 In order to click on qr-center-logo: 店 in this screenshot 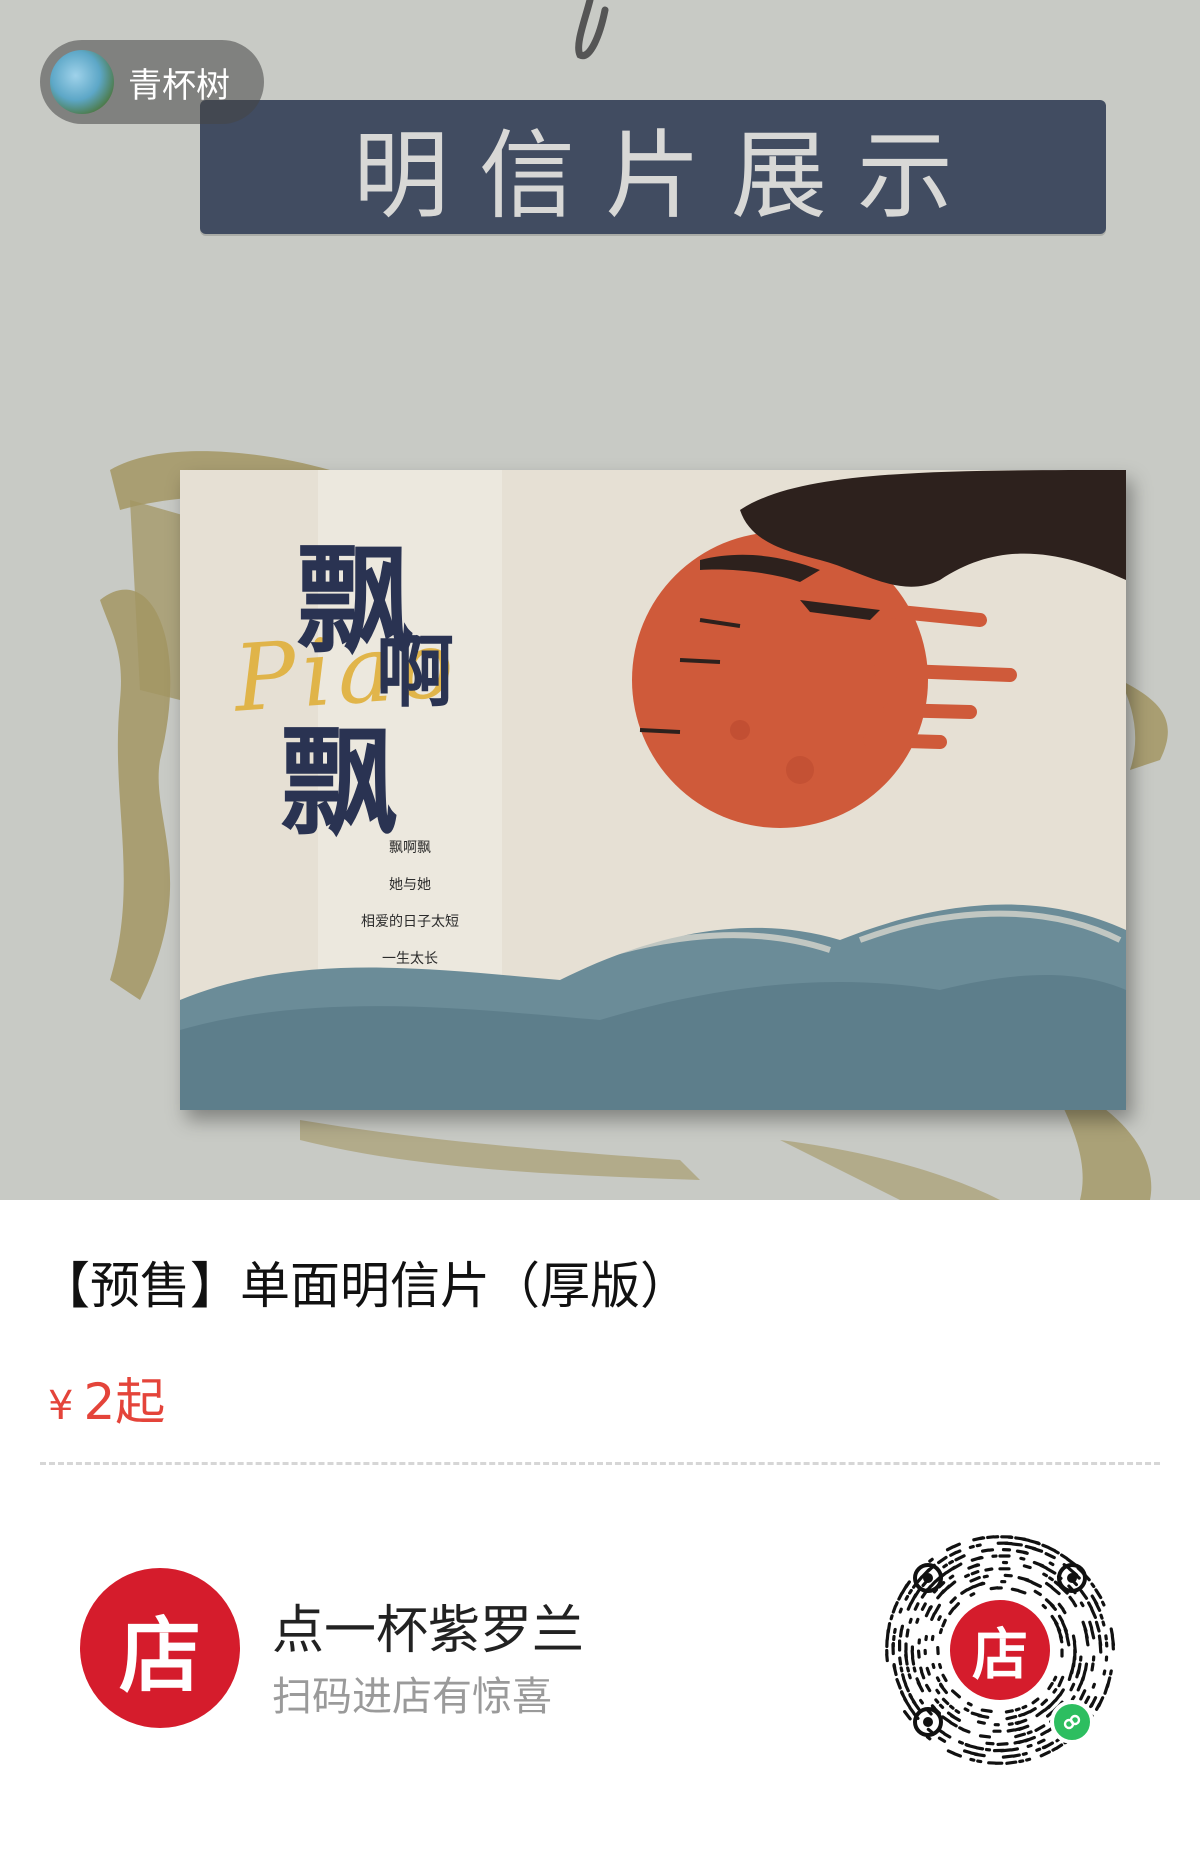, I will do `click(1000, 1650)`.